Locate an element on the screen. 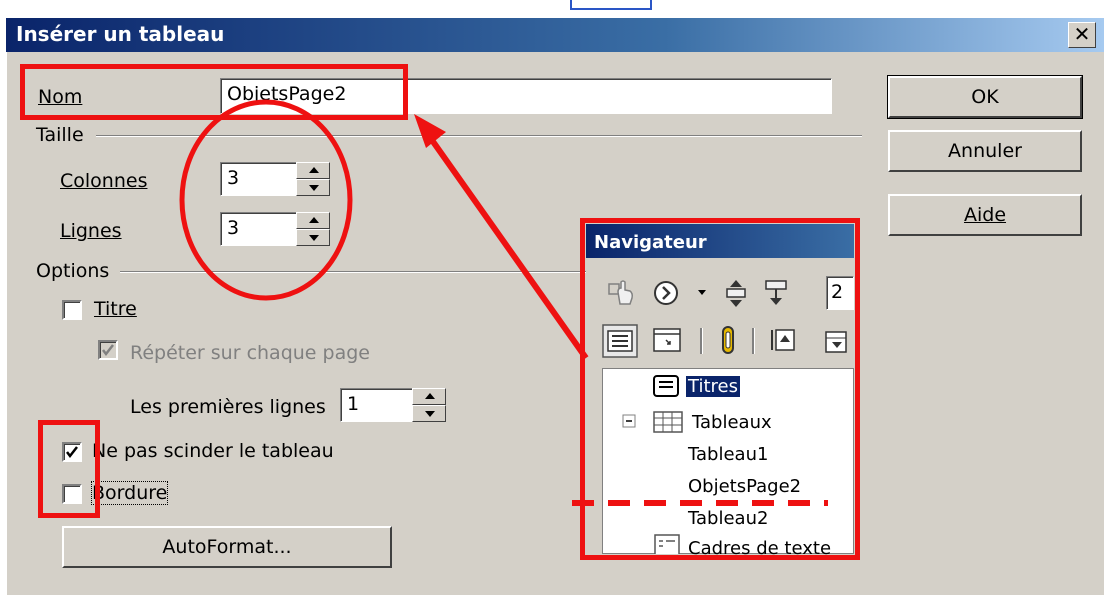  arrow-up-icon is located at coordinates (430, 396).